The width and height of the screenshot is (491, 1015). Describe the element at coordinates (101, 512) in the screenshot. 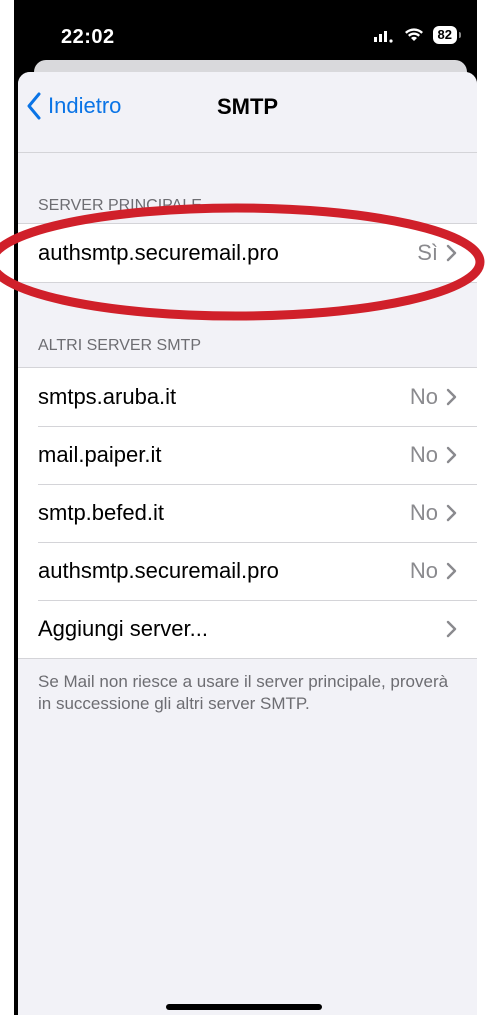

I see `server-name: smtp.befed.it` at that location.